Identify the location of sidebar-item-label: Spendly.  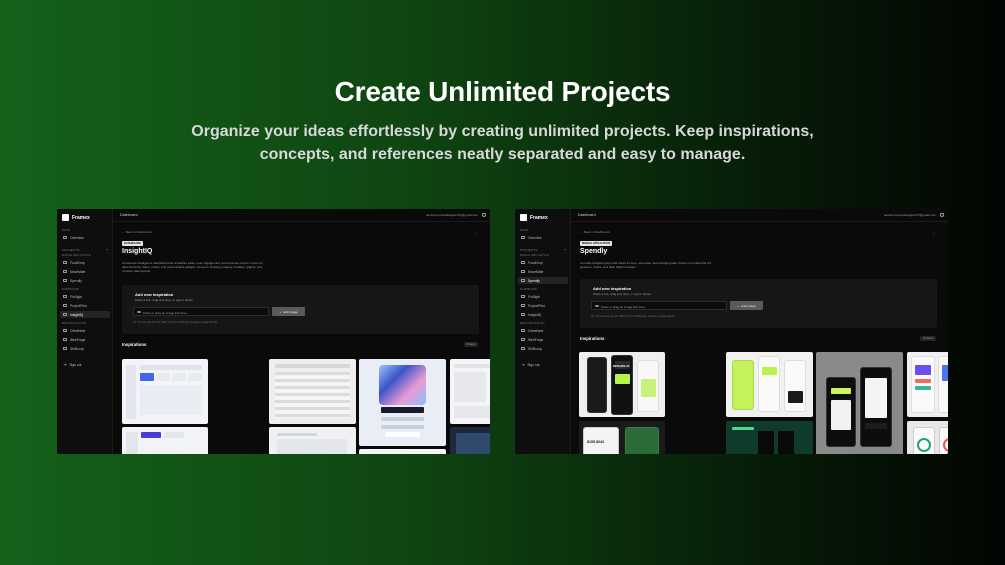
(534, 280).